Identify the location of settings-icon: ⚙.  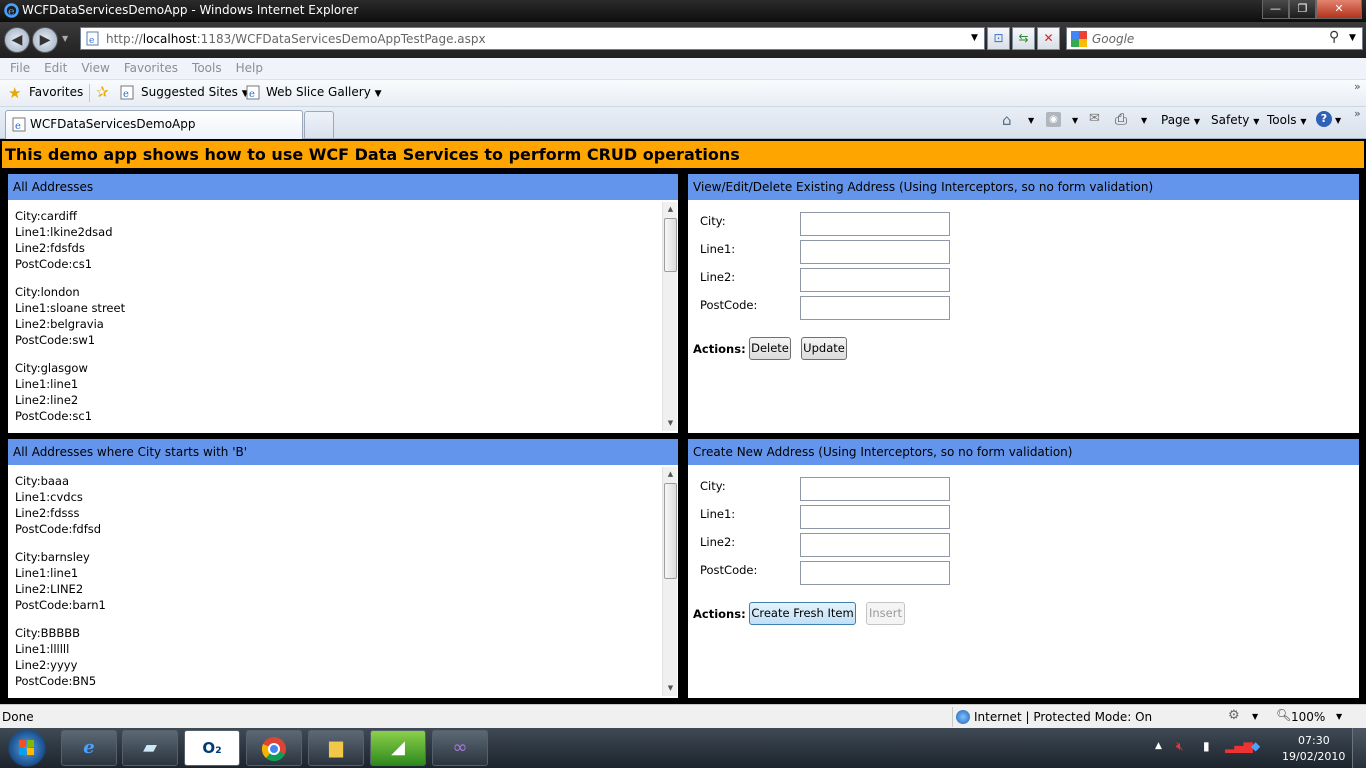
(1234, 715).